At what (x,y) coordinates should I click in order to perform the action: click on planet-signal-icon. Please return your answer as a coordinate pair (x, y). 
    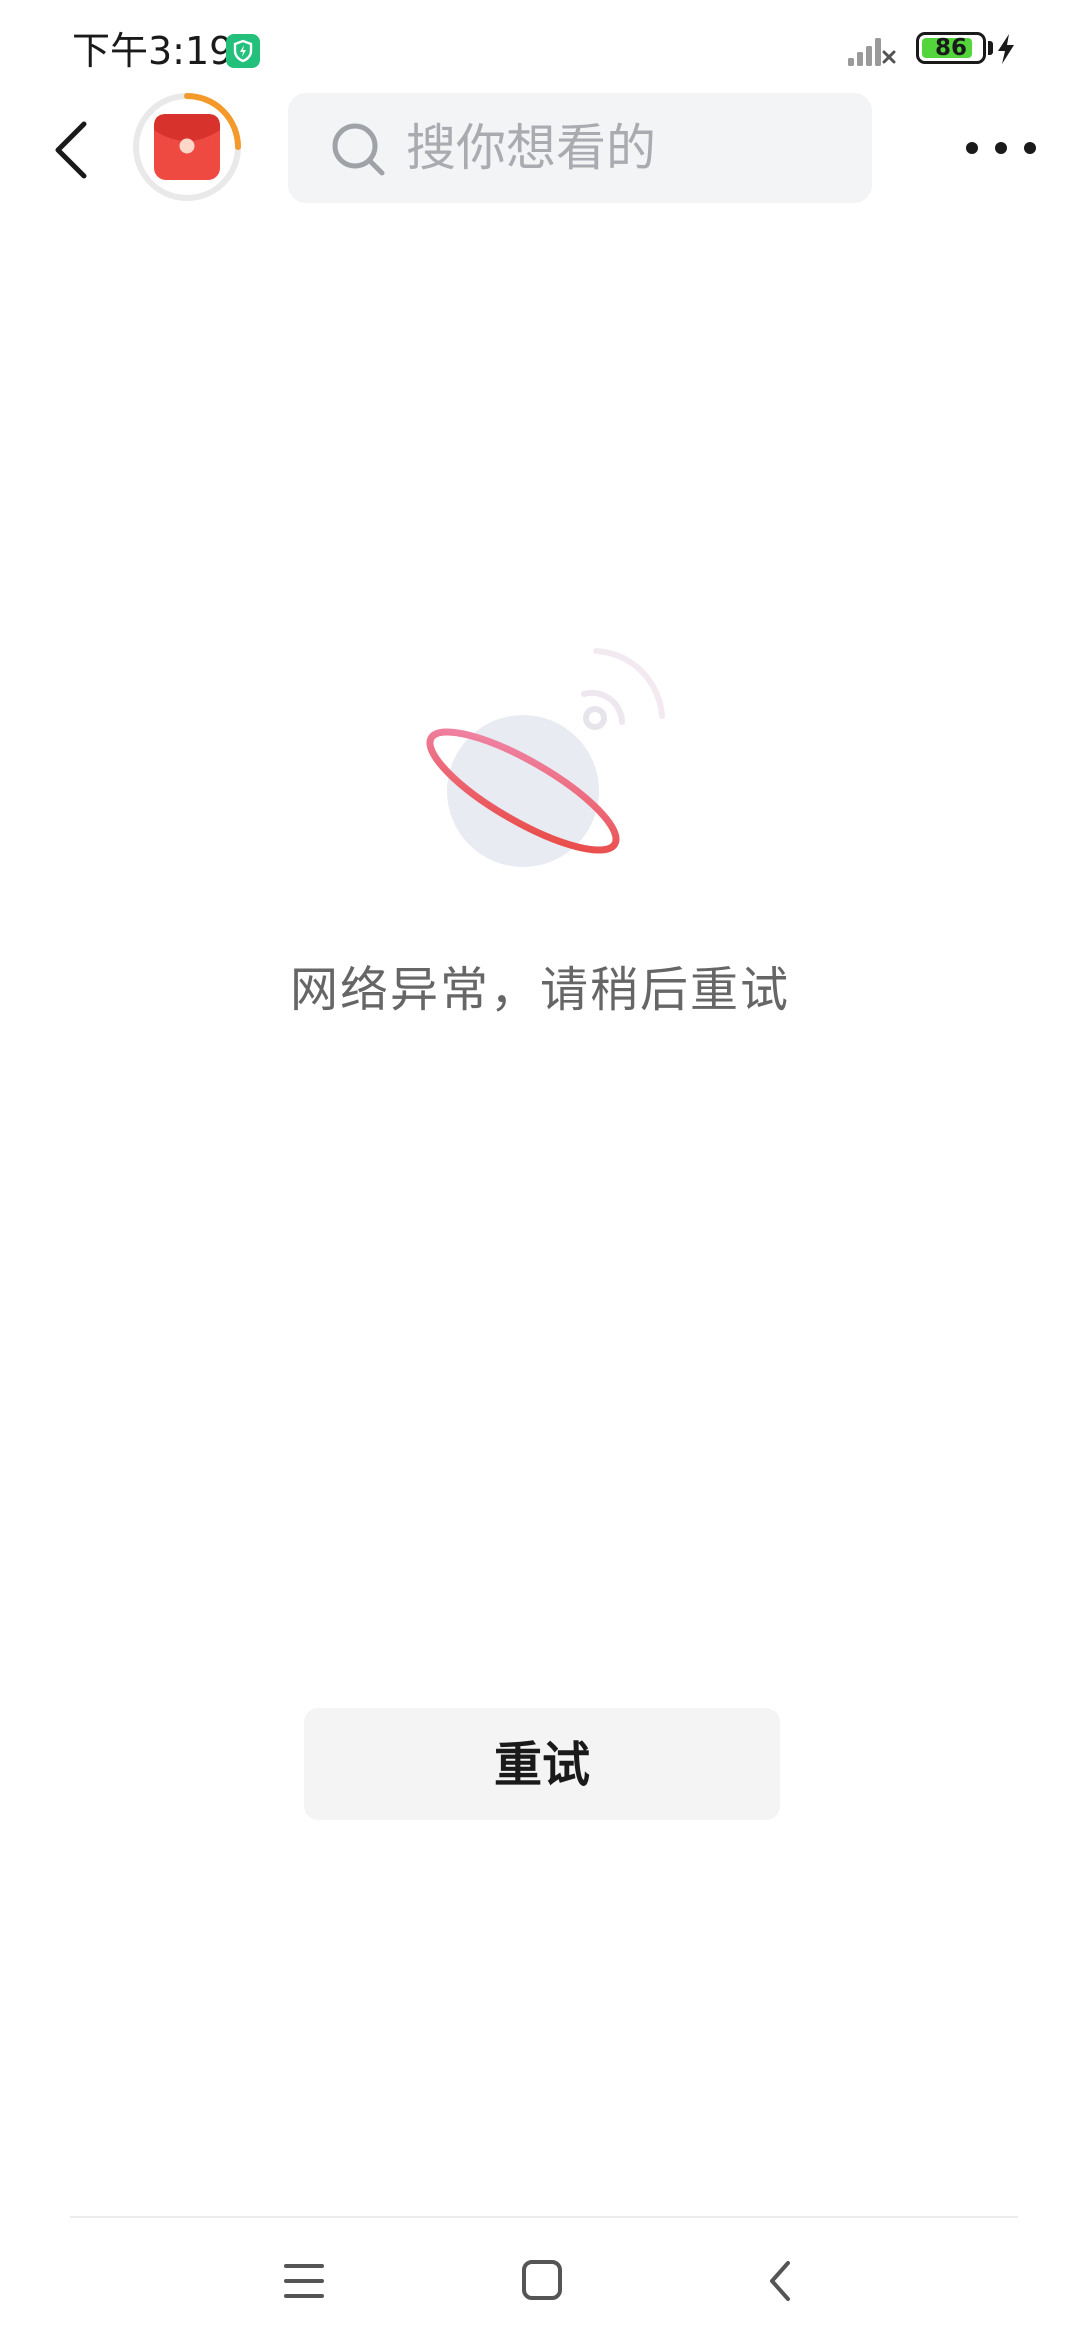
    Looking at the image, I should click on (545, 757).